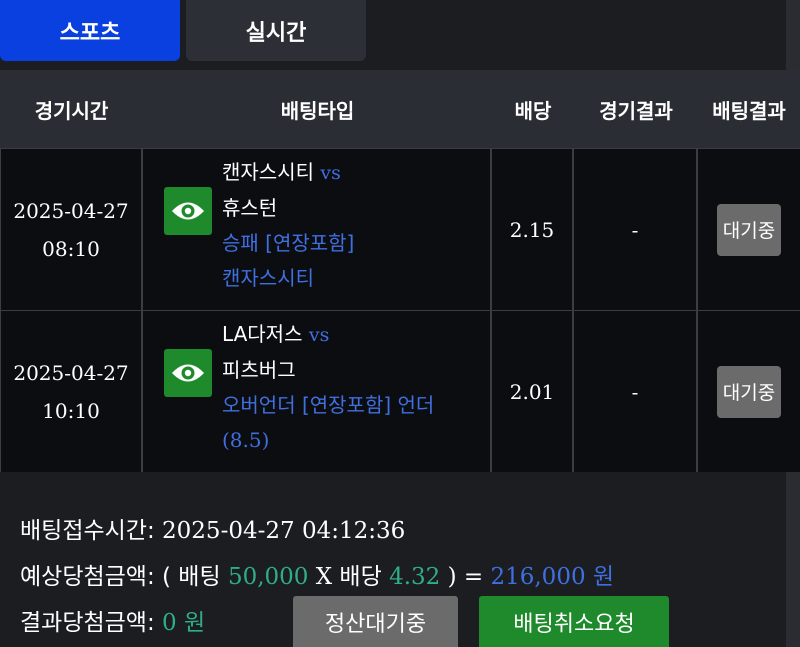 The width and height of the screenshot is (800, 647). I want to click on header-game-time: 경기시간, so click(71, 110).